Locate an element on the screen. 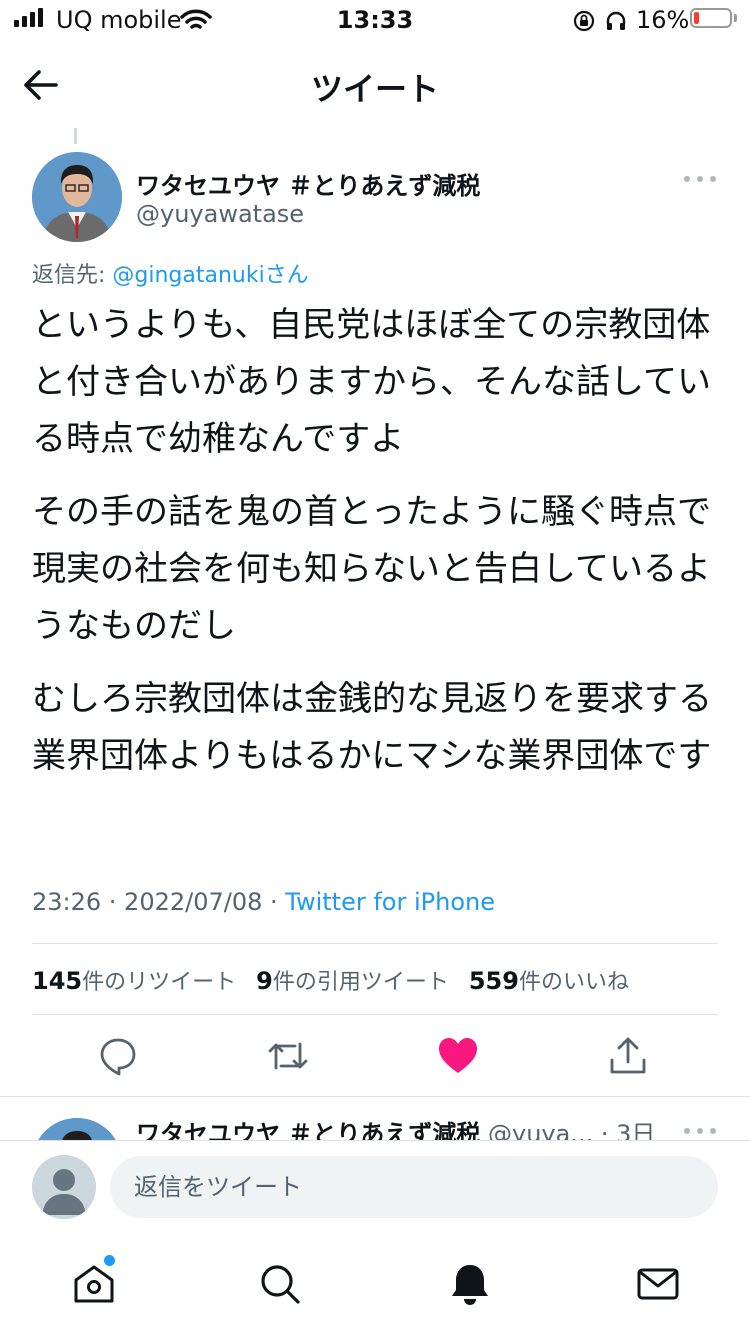 The height and width of the screenshot is (1334, 750). notifications-icon is located at coordinates (470, 1284).